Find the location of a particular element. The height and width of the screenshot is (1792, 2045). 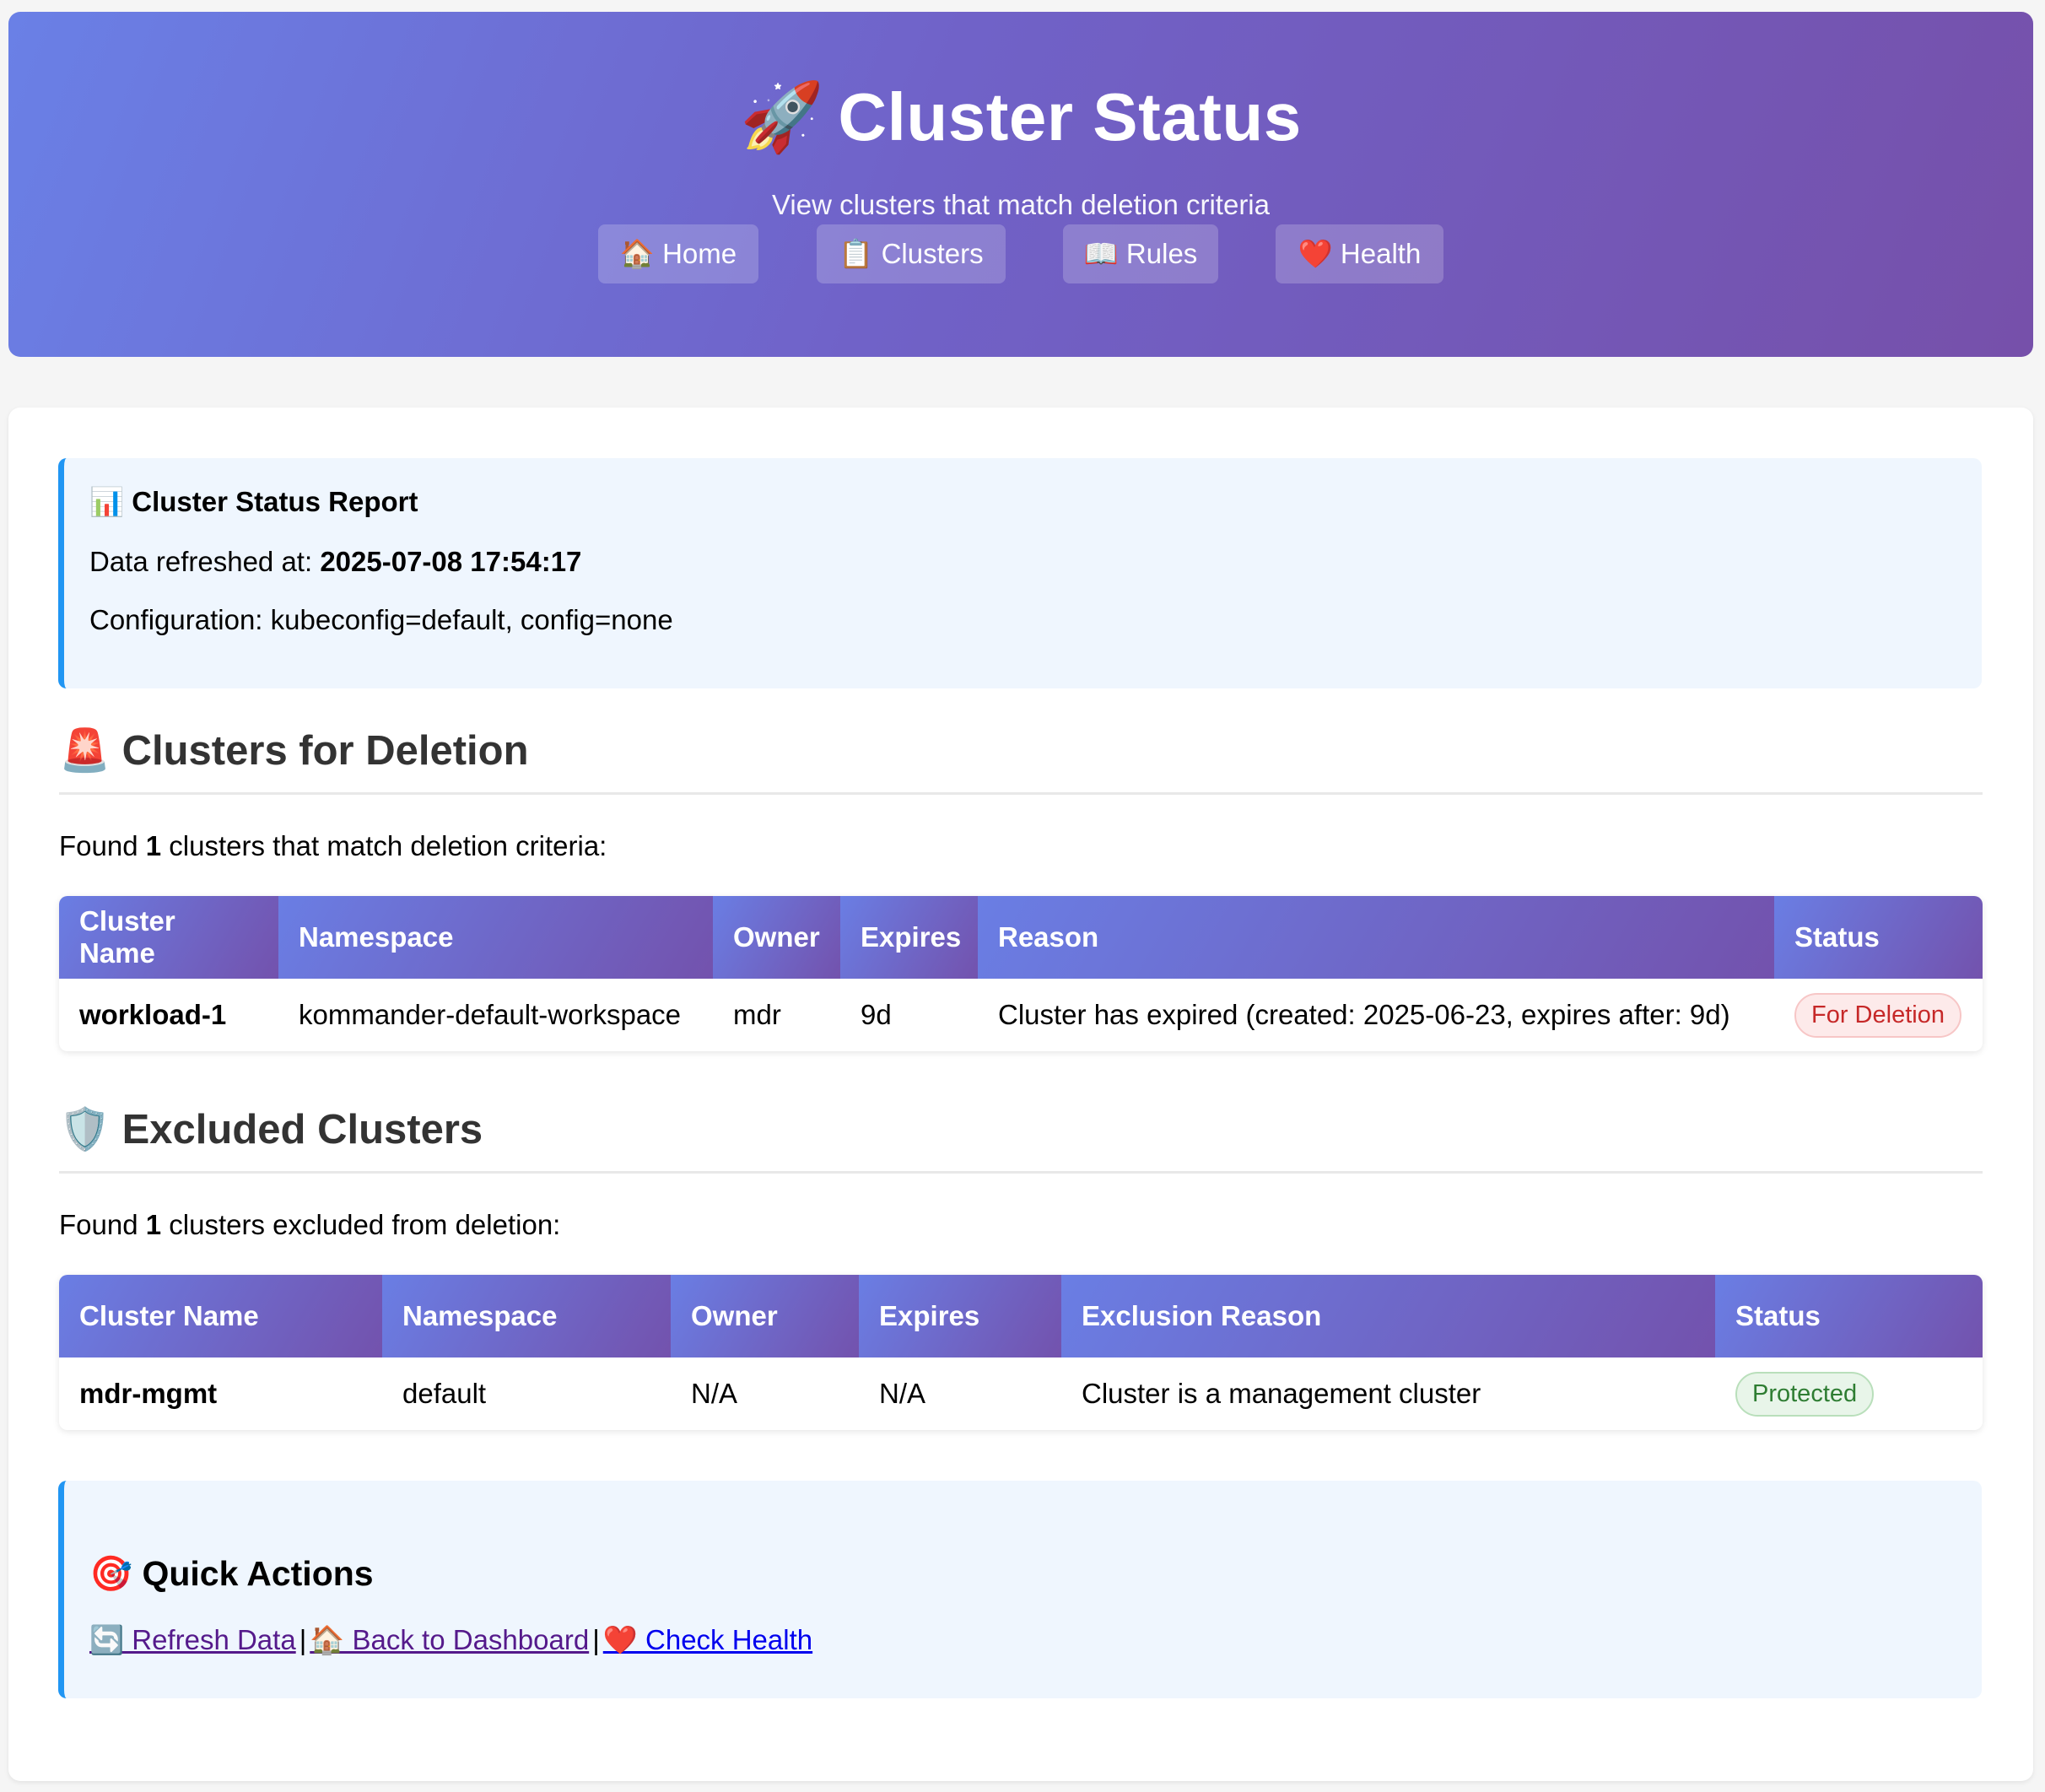

expires-cell: 9d is located at coordinates (877, 1015).